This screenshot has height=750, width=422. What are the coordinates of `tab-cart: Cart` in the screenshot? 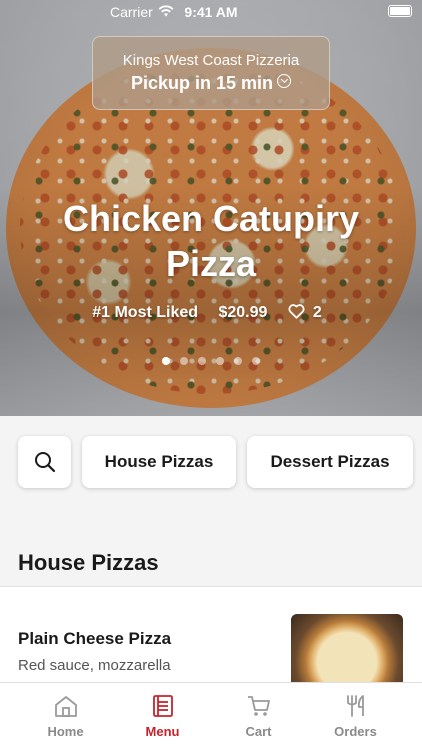 It's located at (258, 716).